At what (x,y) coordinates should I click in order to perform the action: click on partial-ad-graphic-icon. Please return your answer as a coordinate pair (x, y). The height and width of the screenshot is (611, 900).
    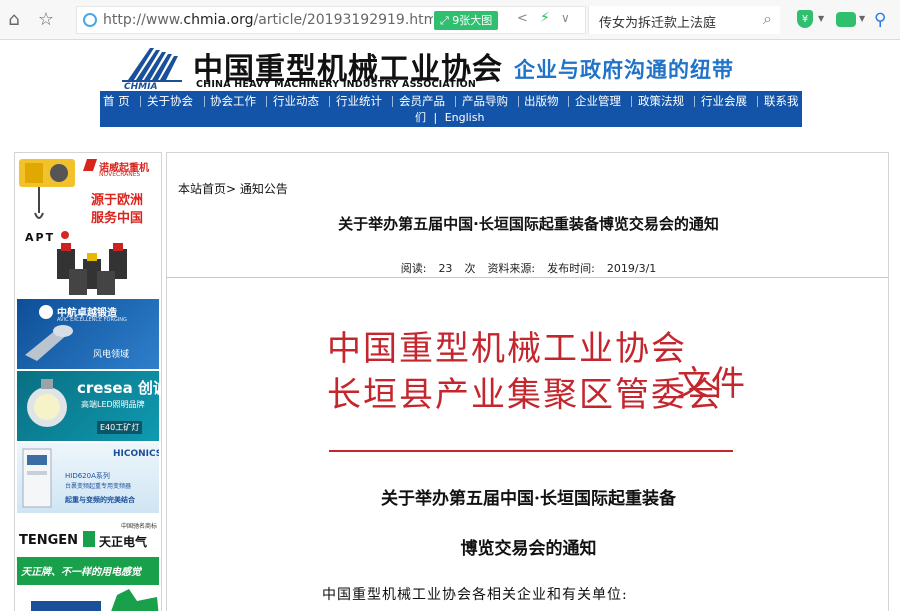
    Looking at the image, I should click on (95, 600).